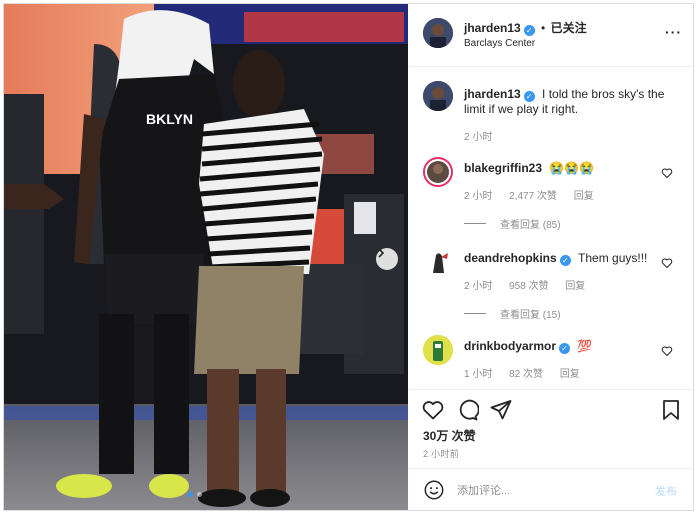  What do you see at coordinates (551, 409) in the screenshot?
I see `action-bar` at bounding box center [551, 409].